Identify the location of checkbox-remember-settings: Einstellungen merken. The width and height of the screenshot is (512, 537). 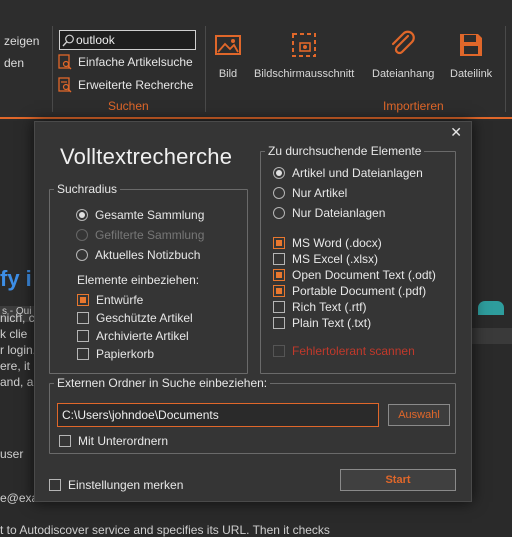
(116, 485).